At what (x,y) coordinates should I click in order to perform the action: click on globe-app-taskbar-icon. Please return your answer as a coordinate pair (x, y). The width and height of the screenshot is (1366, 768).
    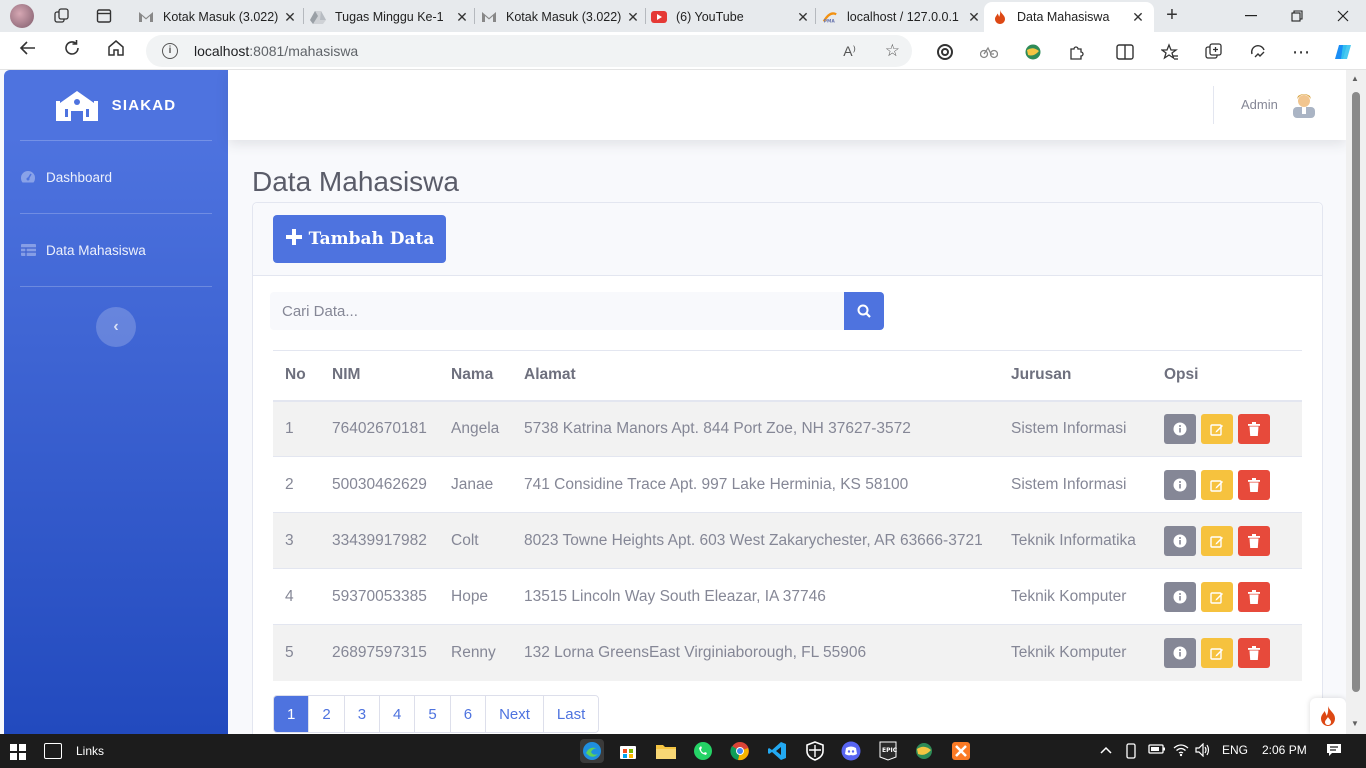
    Looking at the image, I should click on (924, 751).